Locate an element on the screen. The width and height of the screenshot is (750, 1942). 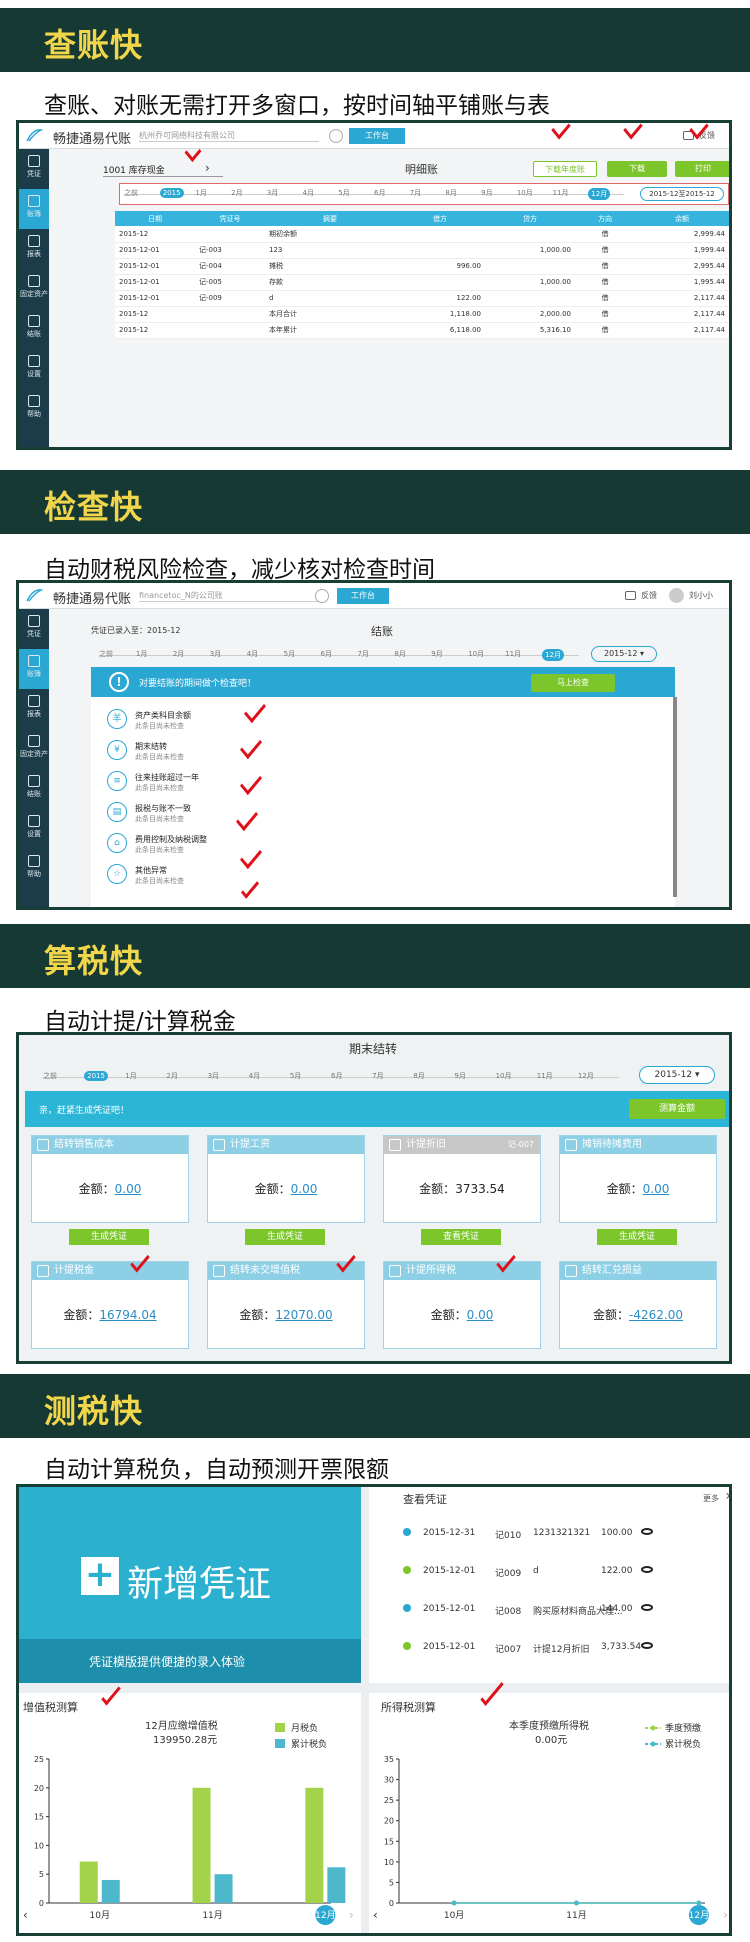
table-row: 2015-12-01 记-009 d 122.00 借 2,117.44 is located at coordinates (422, 298).